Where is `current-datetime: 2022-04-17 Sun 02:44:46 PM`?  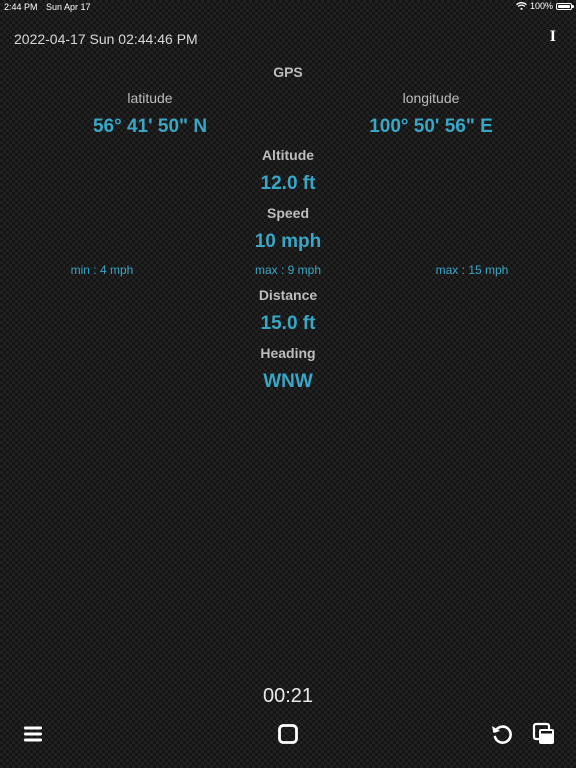 current-datetime: 2022-04-17 Sun 02:44:46 PM is located at coordinates (106, 39).